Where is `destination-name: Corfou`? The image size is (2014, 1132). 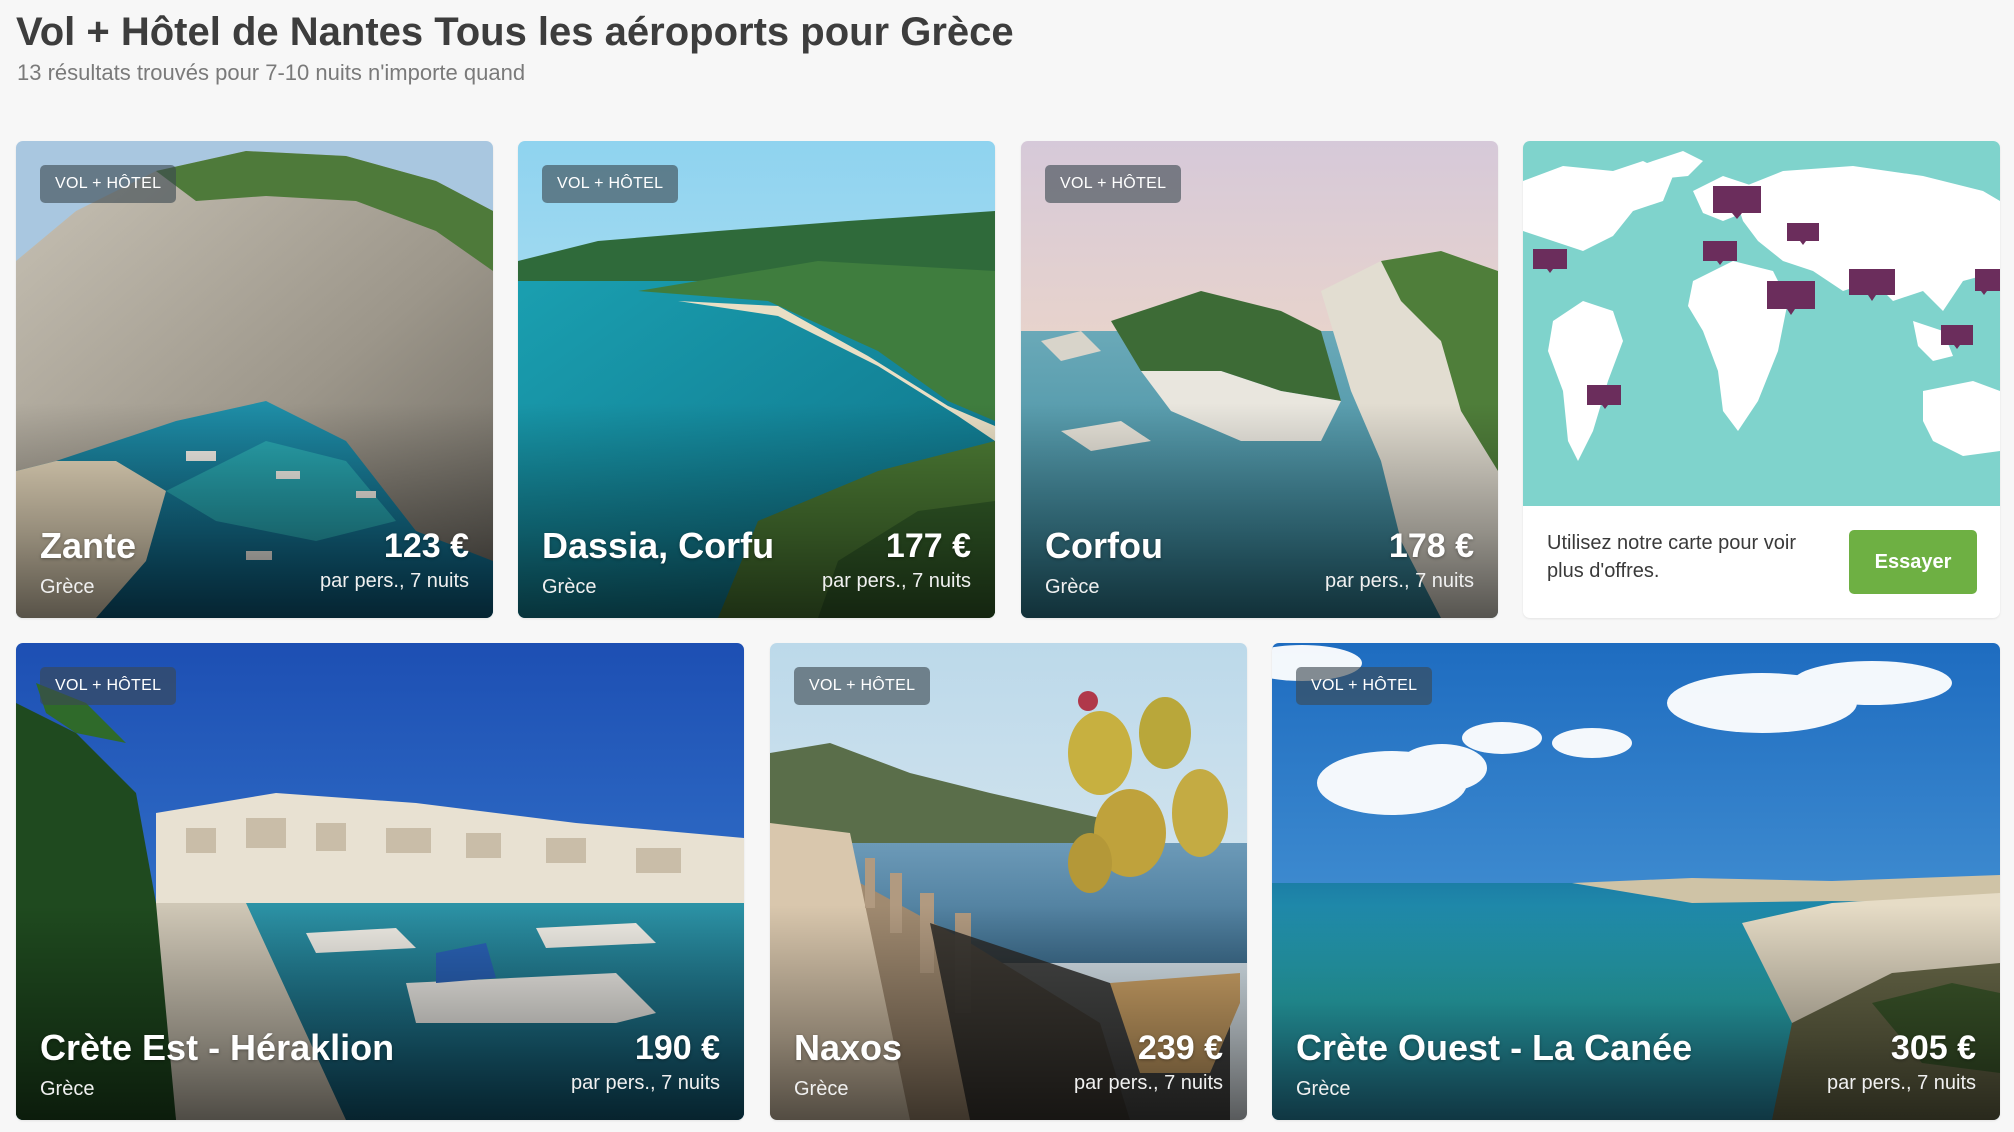
destination-name: Corfou is located at coordinates (1104, 545).